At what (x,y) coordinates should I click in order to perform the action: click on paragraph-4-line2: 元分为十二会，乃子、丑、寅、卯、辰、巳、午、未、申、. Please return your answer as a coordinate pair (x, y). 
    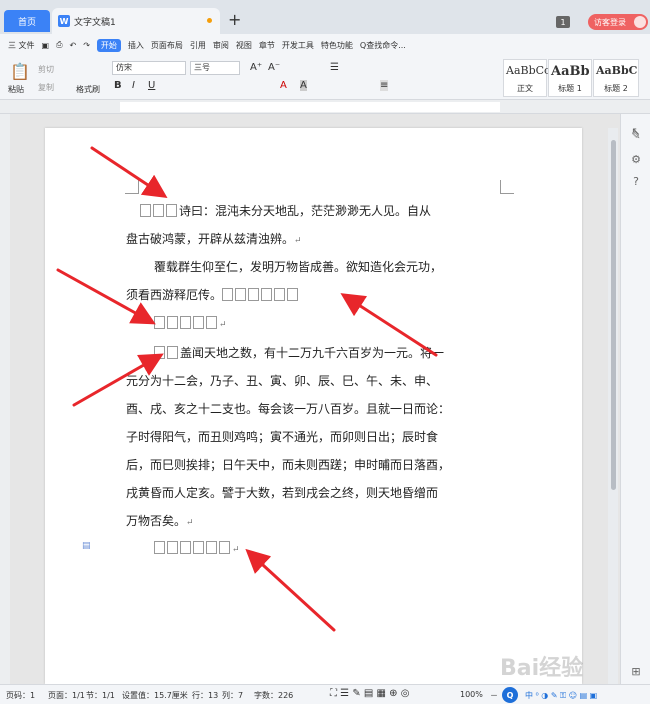
    Looking at the image, I should click on (316, 381).